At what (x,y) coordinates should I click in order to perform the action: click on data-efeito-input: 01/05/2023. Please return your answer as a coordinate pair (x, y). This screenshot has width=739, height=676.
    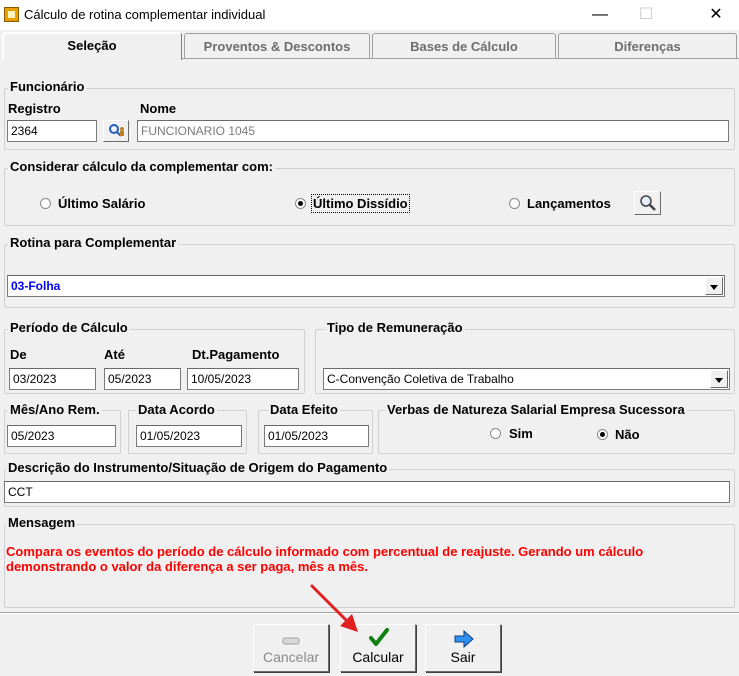
    Looking at the image, I should click on (316, 436).